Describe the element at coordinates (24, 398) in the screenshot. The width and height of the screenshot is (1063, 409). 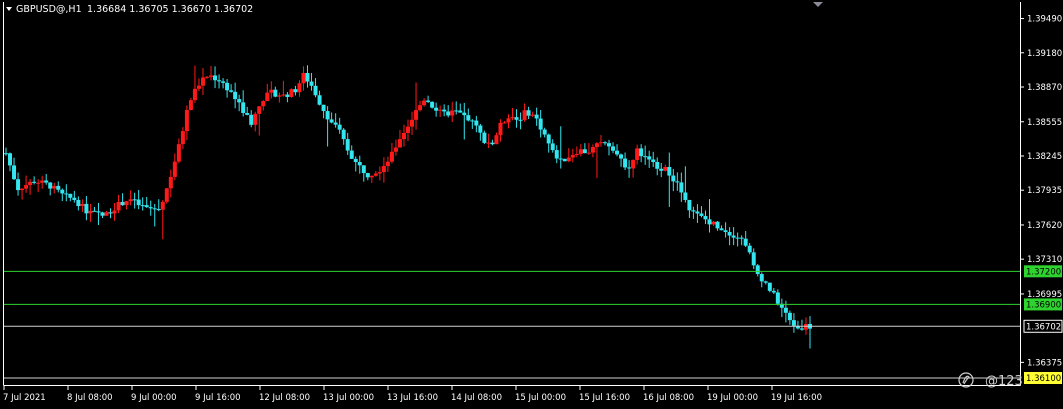
I see `x-tick-label: 7 Jul 2021` at that location.